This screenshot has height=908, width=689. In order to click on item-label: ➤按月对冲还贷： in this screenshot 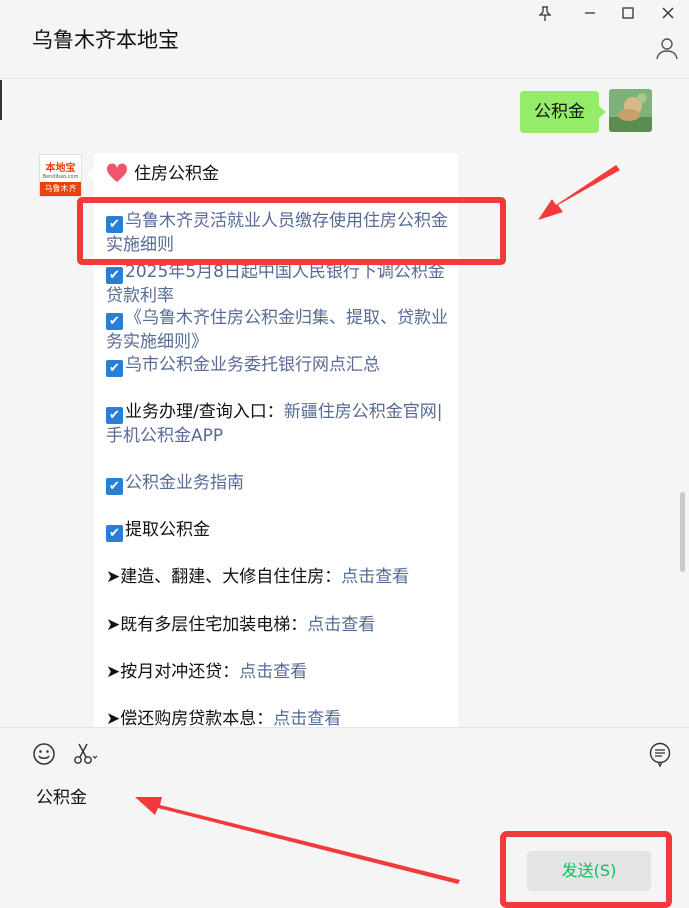, I will do `click(173, 672)`.